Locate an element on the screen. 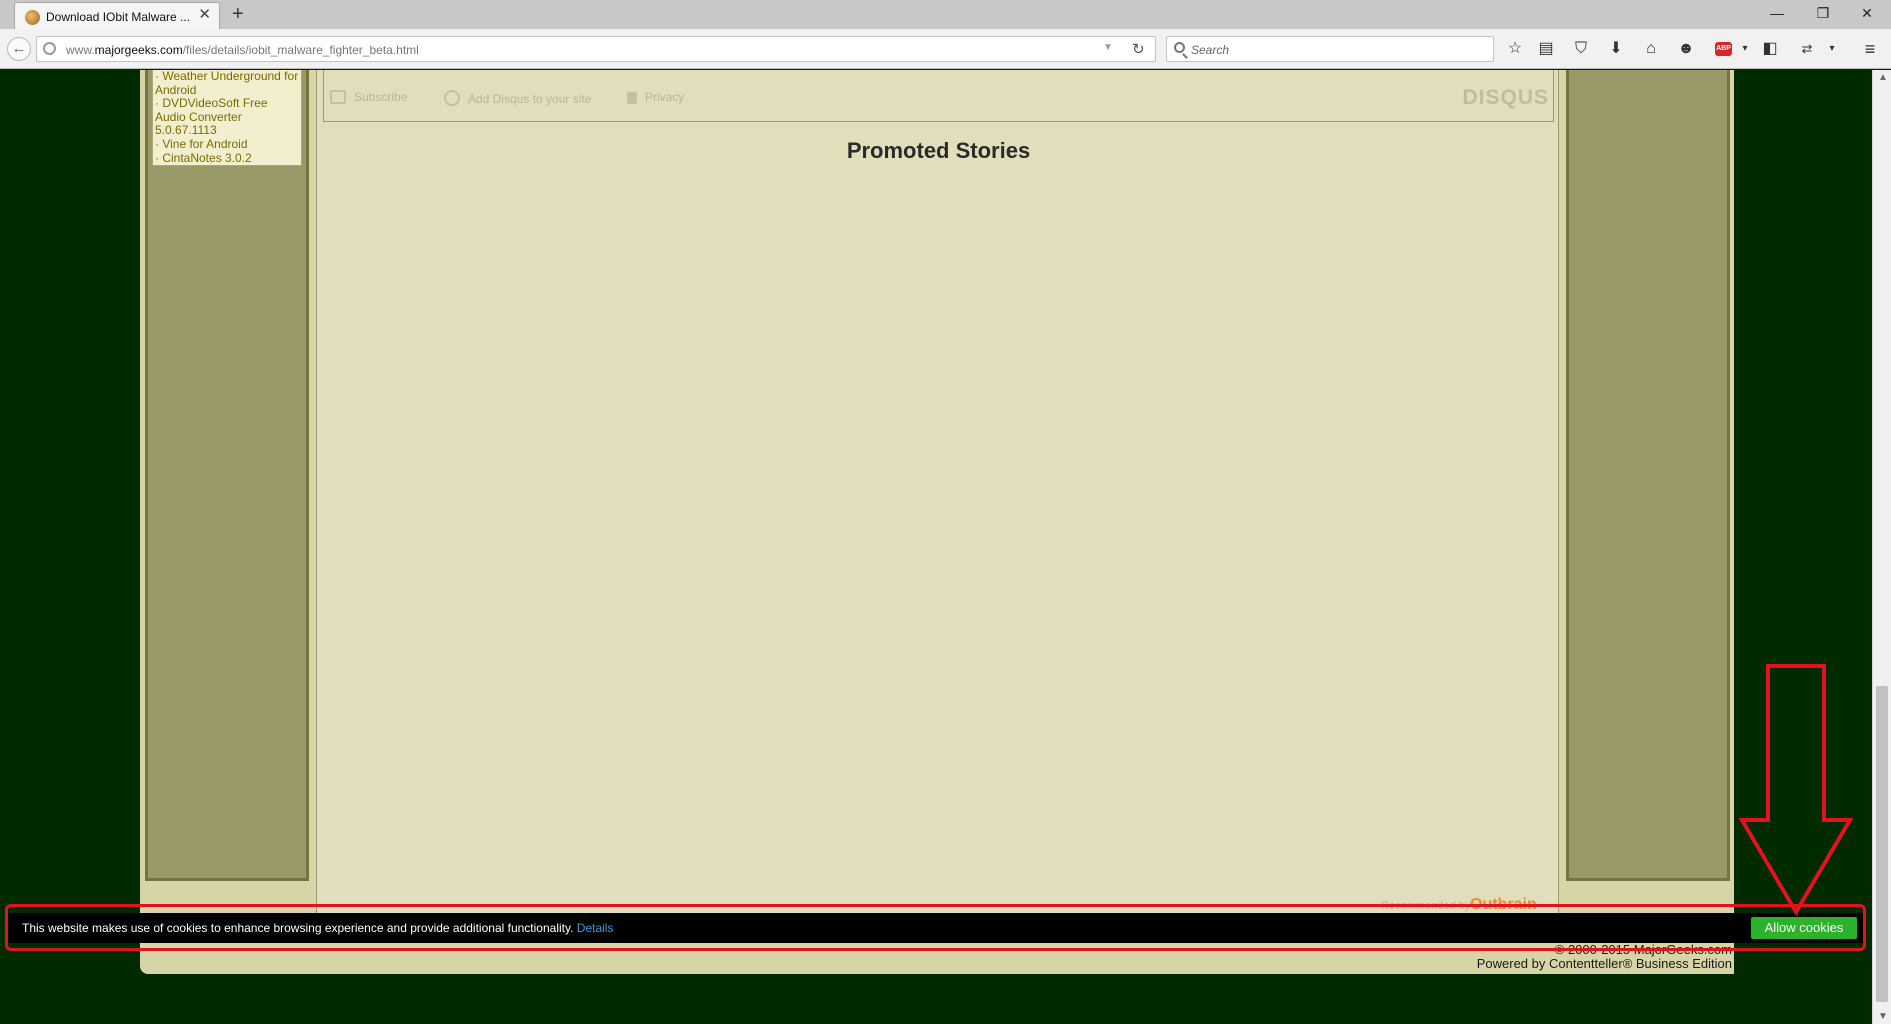 This screenshot has height=1024, width=1891. annotation-arrow-icon is located at coordinates (1796, 790).